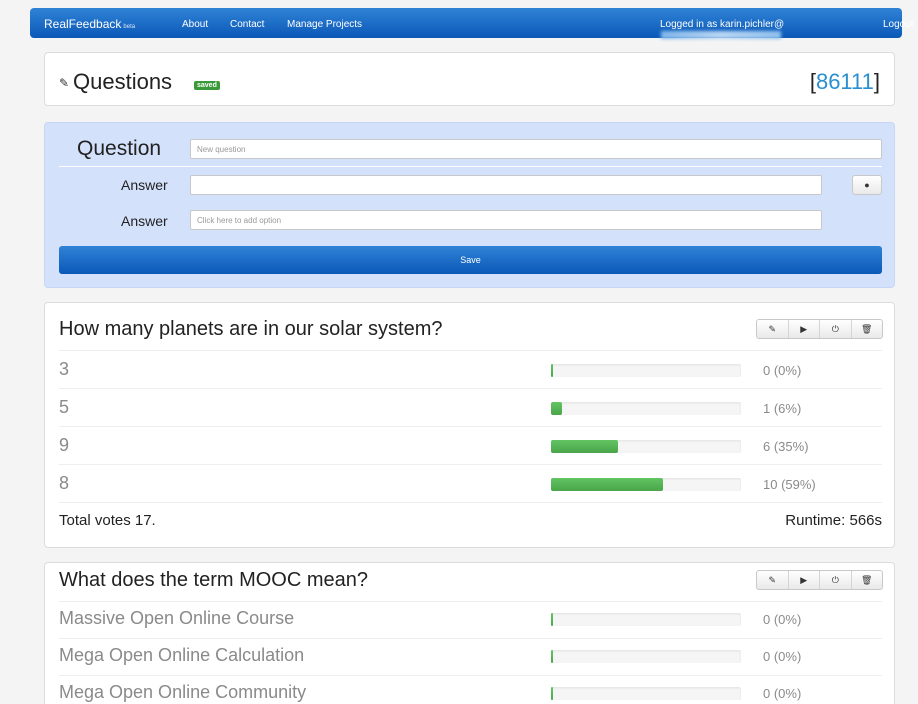 Image resolution: width=918 pixels, height=704 pixels. I want to click on answer-option-label: 8, so click(64, 483).